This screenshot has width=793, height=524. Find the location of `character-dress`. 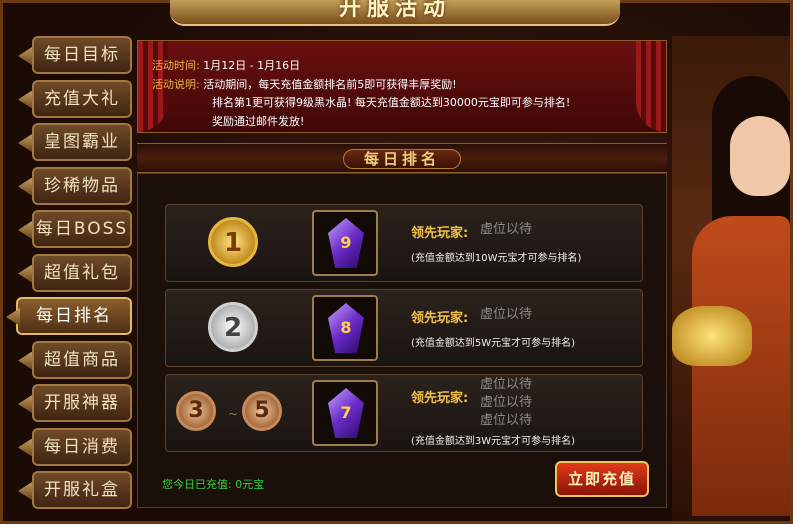

character-dress is located at coordinates (741, 366).